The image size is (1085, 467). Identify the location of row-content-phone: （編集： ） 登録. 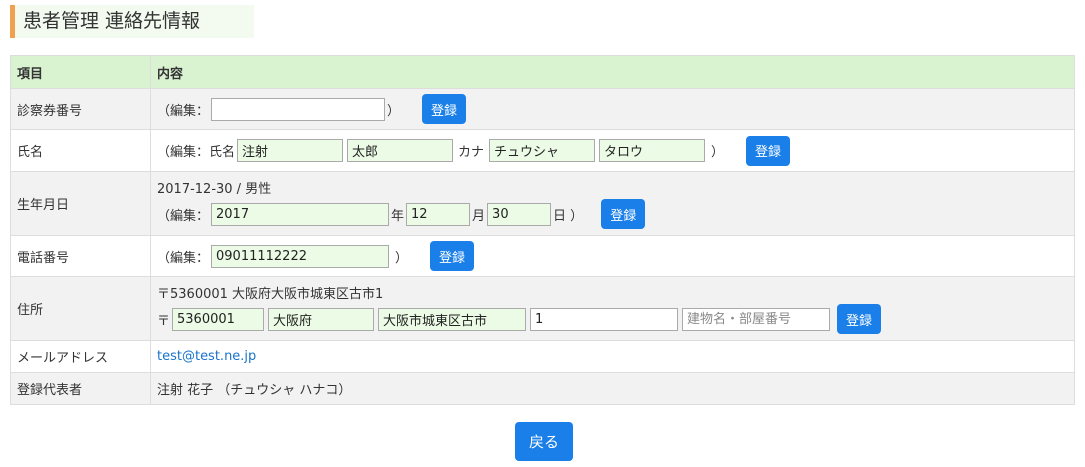
(612, 256).